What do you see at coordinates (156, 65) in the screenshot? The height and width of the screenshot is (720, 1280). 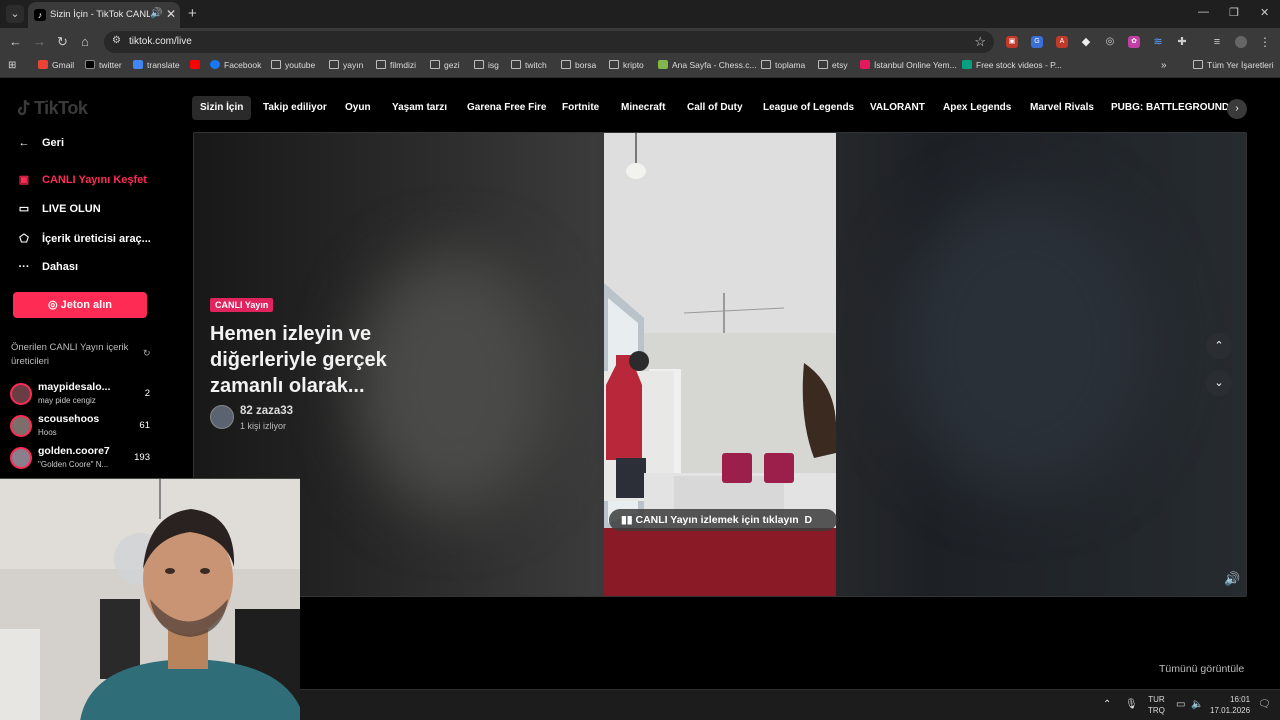 I see `bookmark-translate: translate` at bounding box center [156, 65].